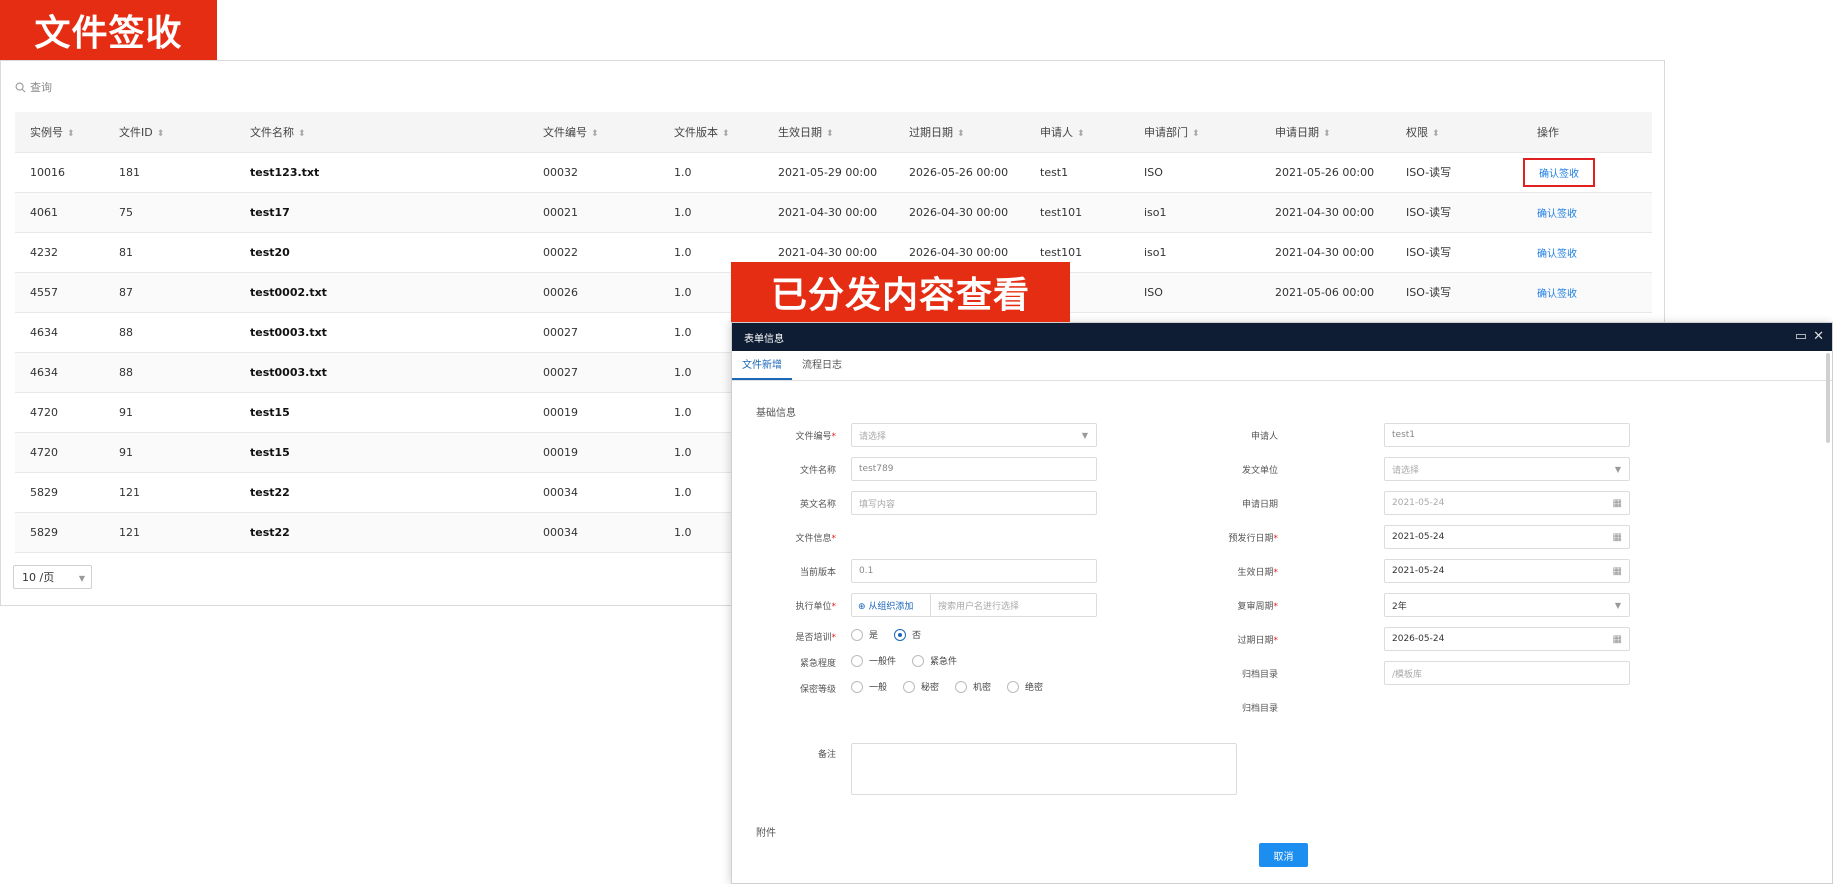 This screenshot has width=1833, height=884. What do you see at coordinates (1507, 435) in the screenshot?
I see `applicant-input: test1` at bounding box center [1507, 435].